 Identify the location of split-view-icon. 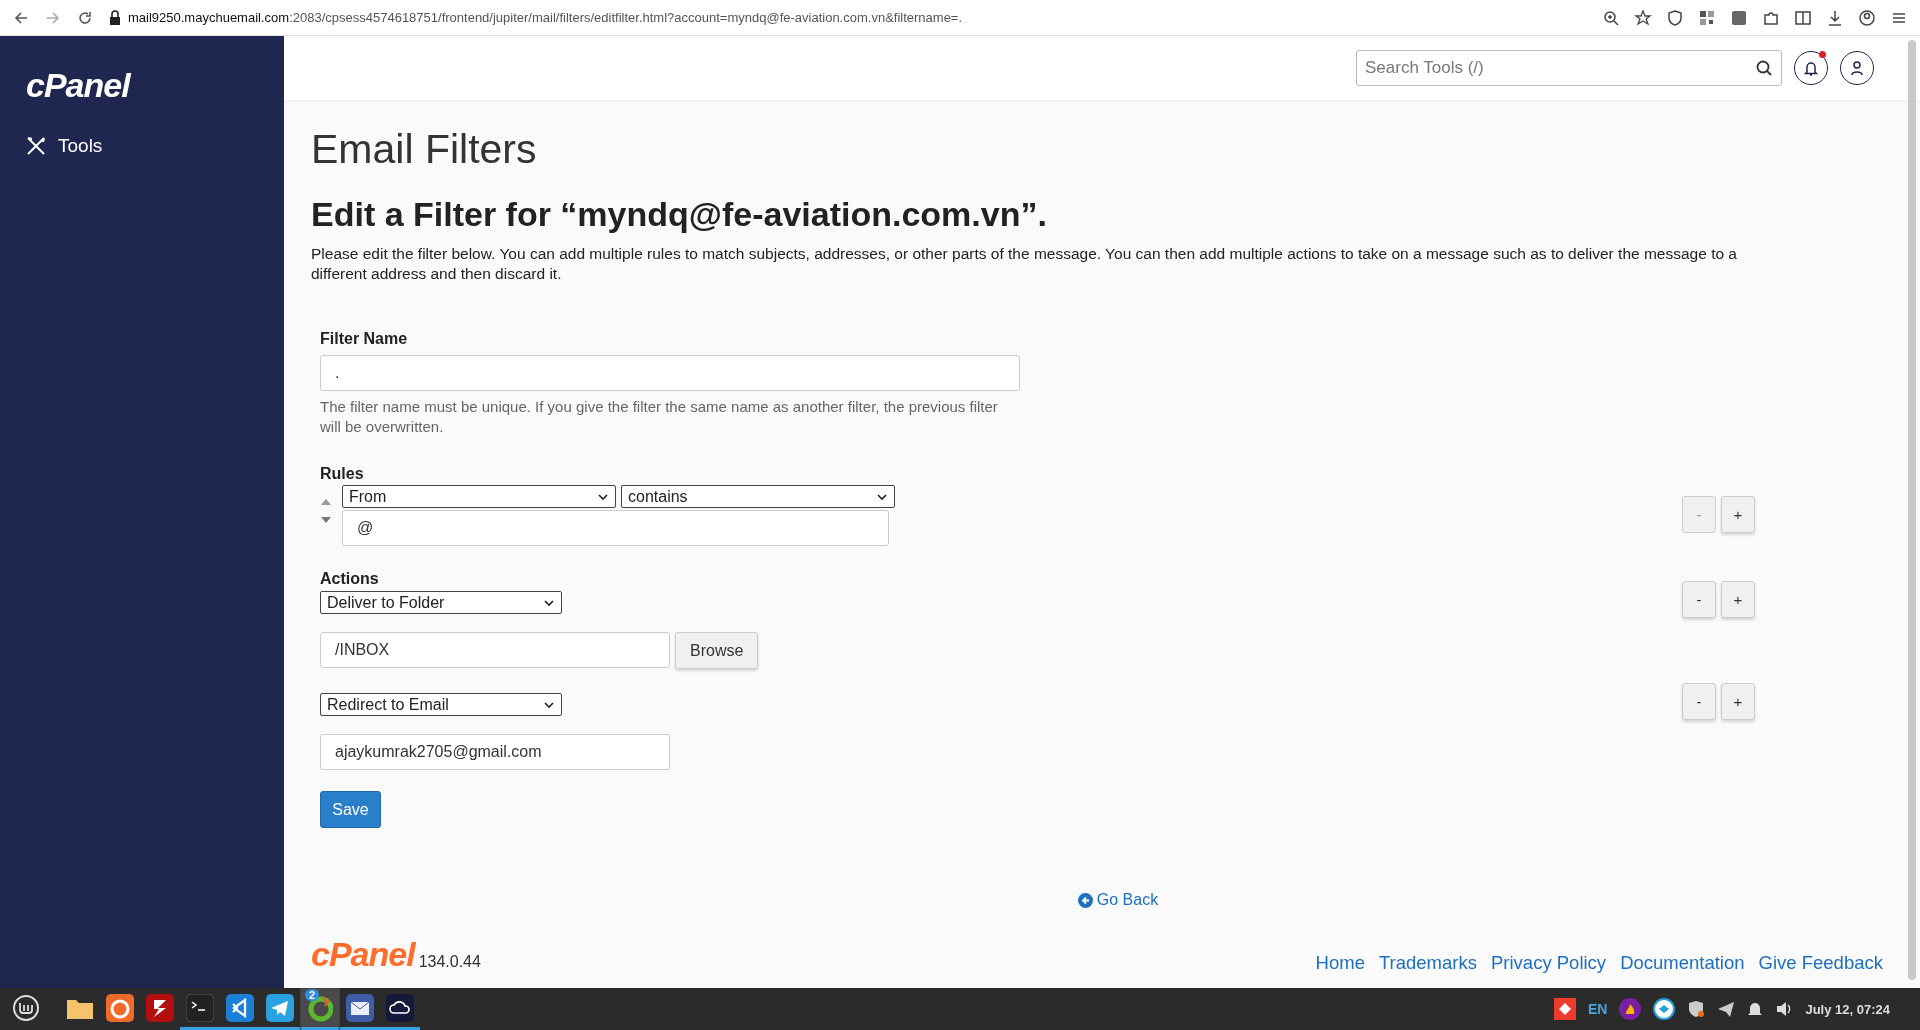
(1803, 17).